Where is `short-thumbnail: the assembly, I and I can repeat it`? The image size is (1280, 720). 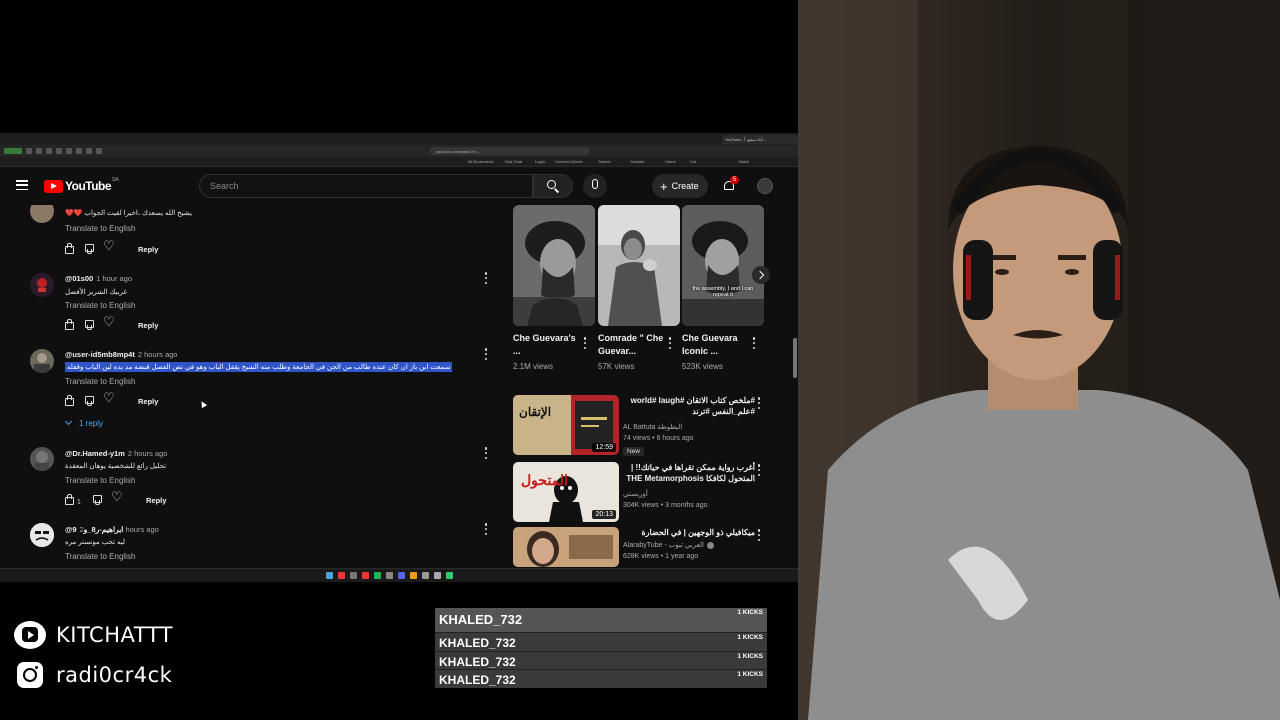
short-thumbnail: the assembly, I and I can repeat it is located at coordinates (723, 265).